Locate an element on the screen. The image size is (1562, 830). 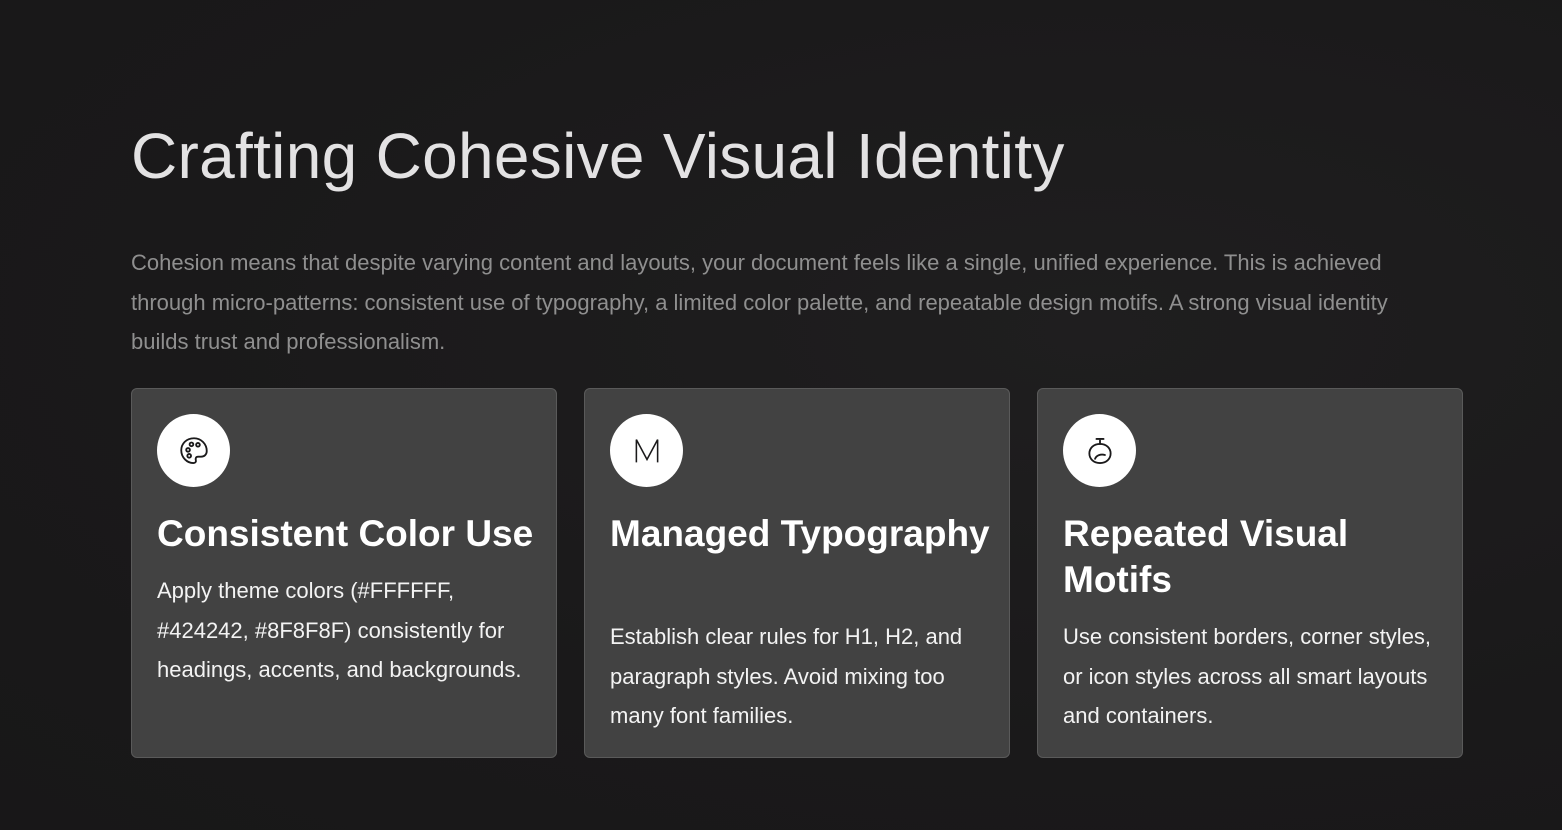
card-title: Managed Typography is located at coordinates (800, 533).